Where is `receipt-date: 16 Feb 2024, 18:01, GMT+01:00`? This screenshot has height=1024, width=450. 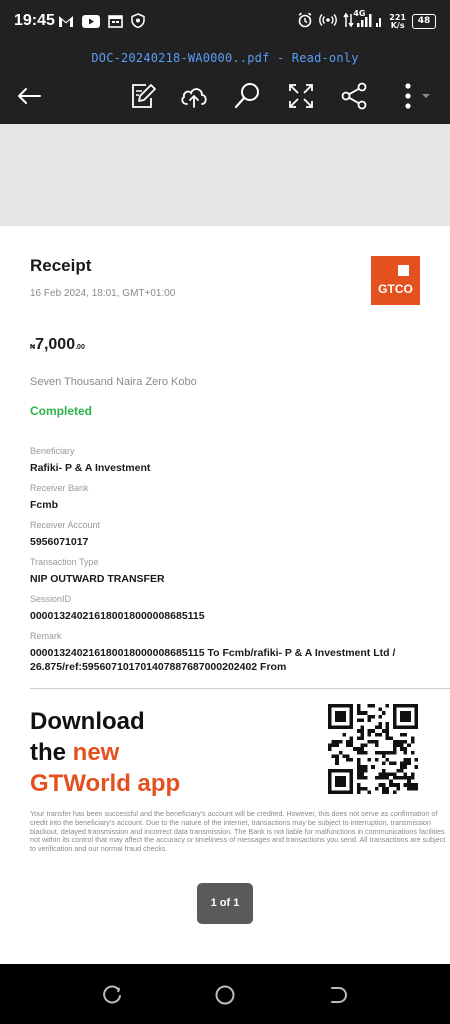 receipt-date: 16 Feb 2024, 18:01, GMT+01:00 is located at coordinates (103, 293).